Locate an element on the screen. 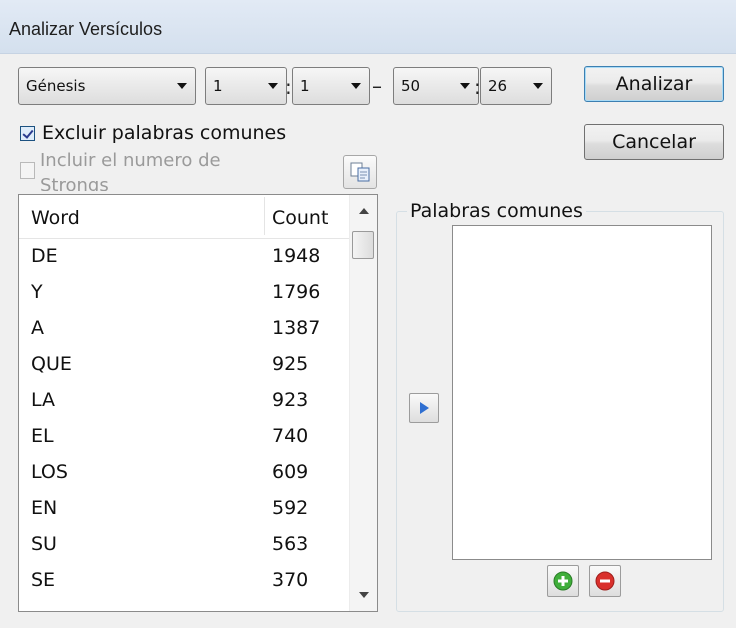 The width and height of the screenshot is (736, 628). include-strongs-checkbox is located at coordinates (27, 170).